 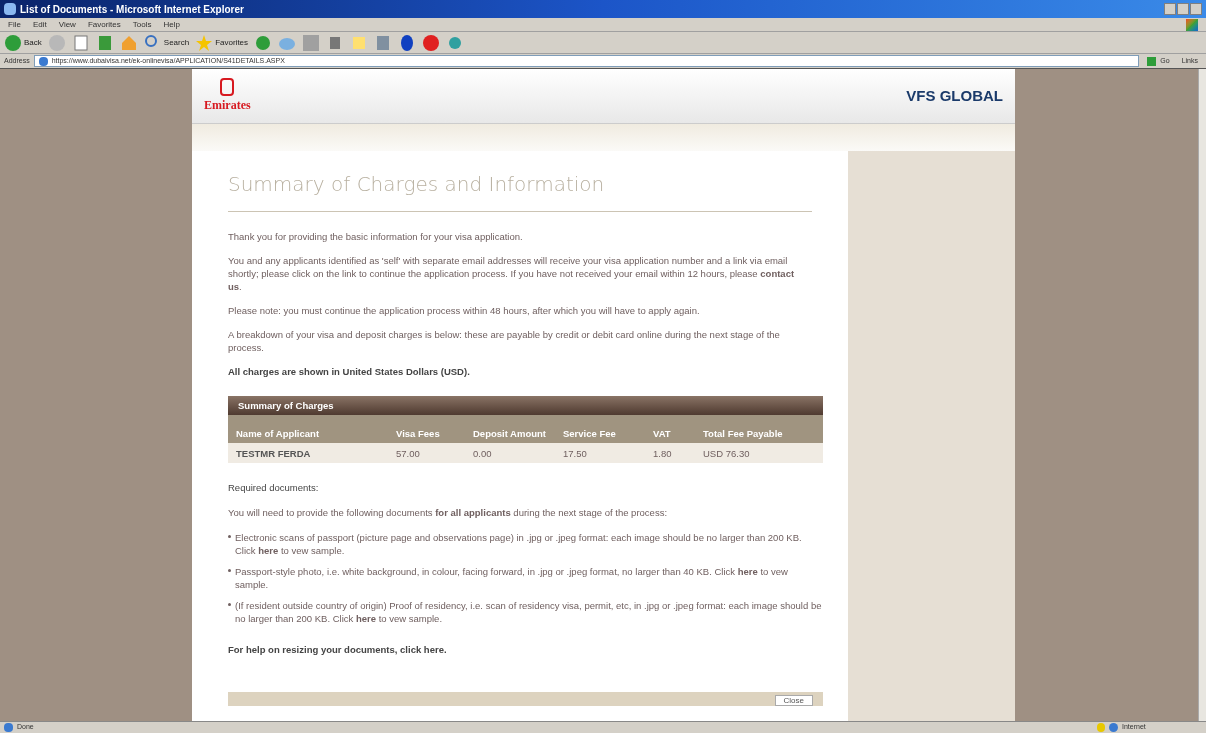 I want to click on table-cell-text: 0.00, so click(x=482, y=453).